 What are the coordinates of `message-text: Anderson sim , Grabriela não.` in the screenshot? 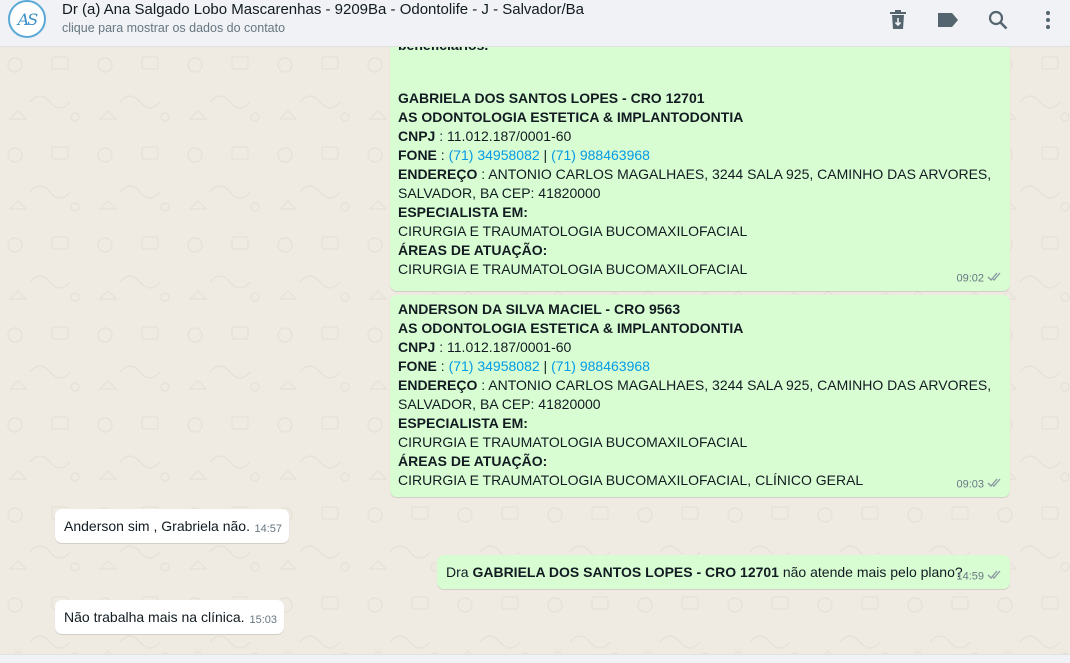 It's located at (157, 526).